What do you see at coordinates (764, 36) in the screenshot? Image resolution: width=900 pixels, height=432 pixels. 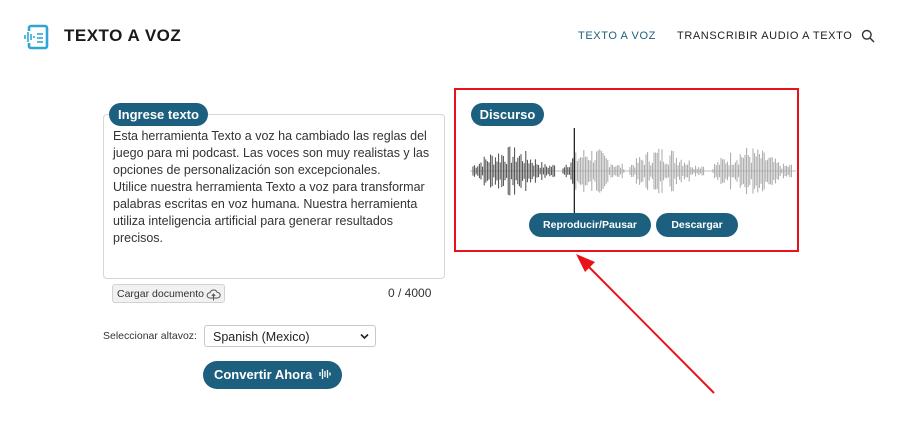 I see `nav-transcribir-audio: TRANSCRIBIR AUDIO A TEXTO` at bounding box center [764, 36].